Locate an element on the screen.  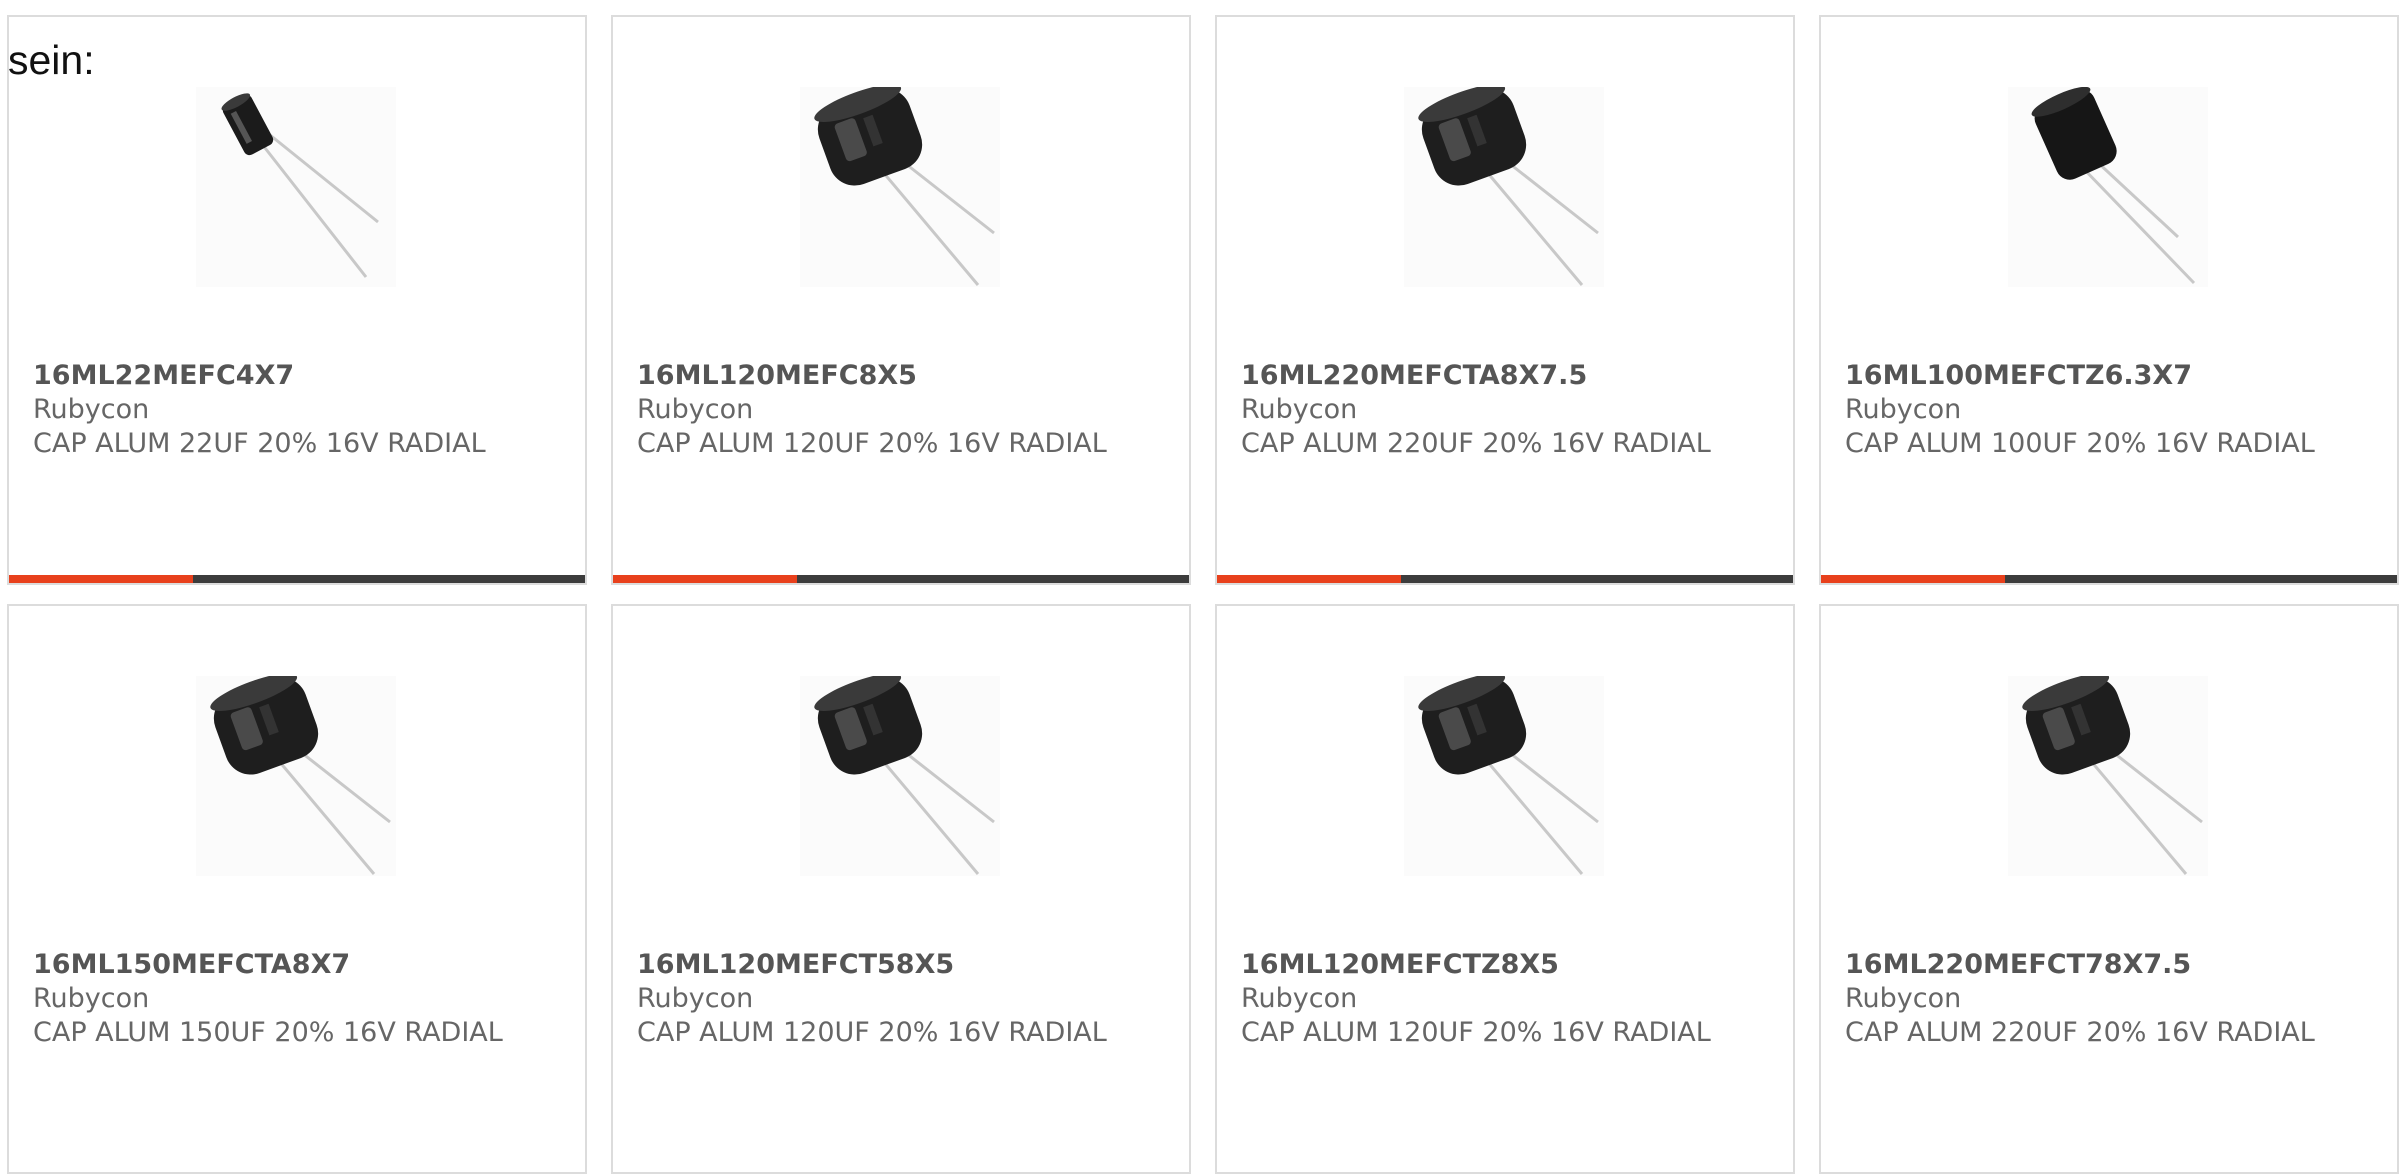
intro-text: sein: is located at coordinates (51, 60).